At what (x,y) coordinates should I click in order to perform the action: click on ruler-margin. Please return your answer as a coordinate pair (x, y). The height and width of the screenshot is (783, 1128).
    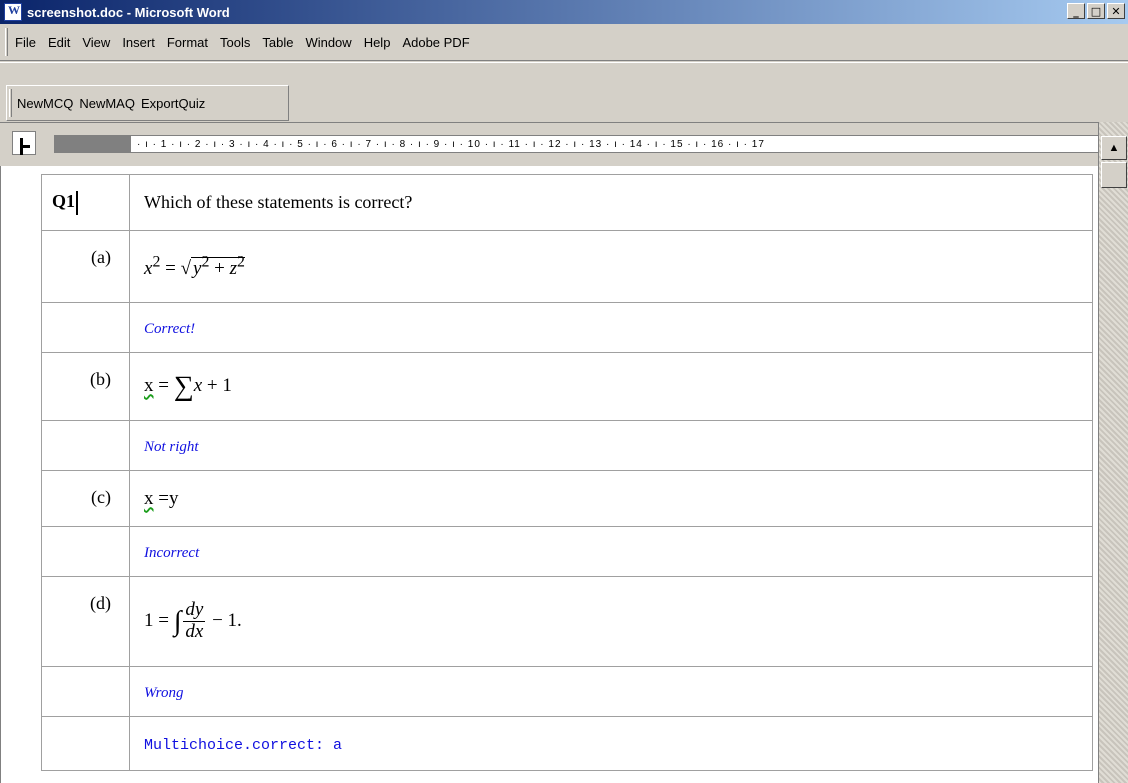
    Looking at the image, I should click on (93, 144).